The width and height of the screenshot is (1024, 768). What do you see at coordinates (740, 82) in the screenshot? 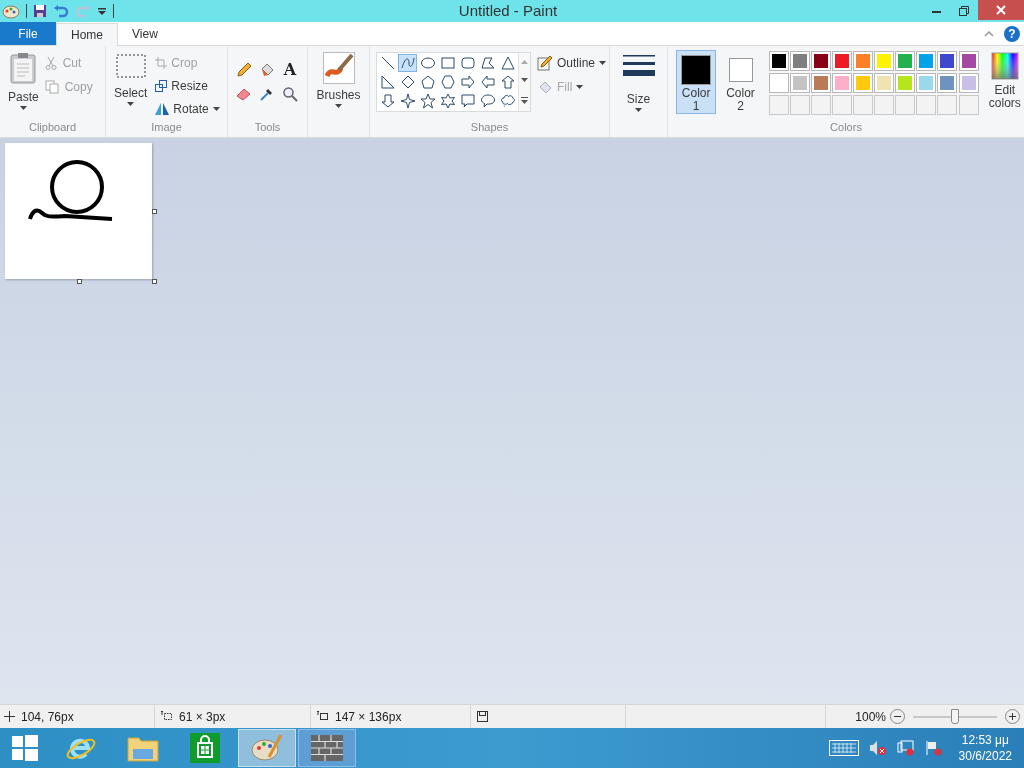
I see `color-slot-button: Color 2` at bounding box center [740, 82].